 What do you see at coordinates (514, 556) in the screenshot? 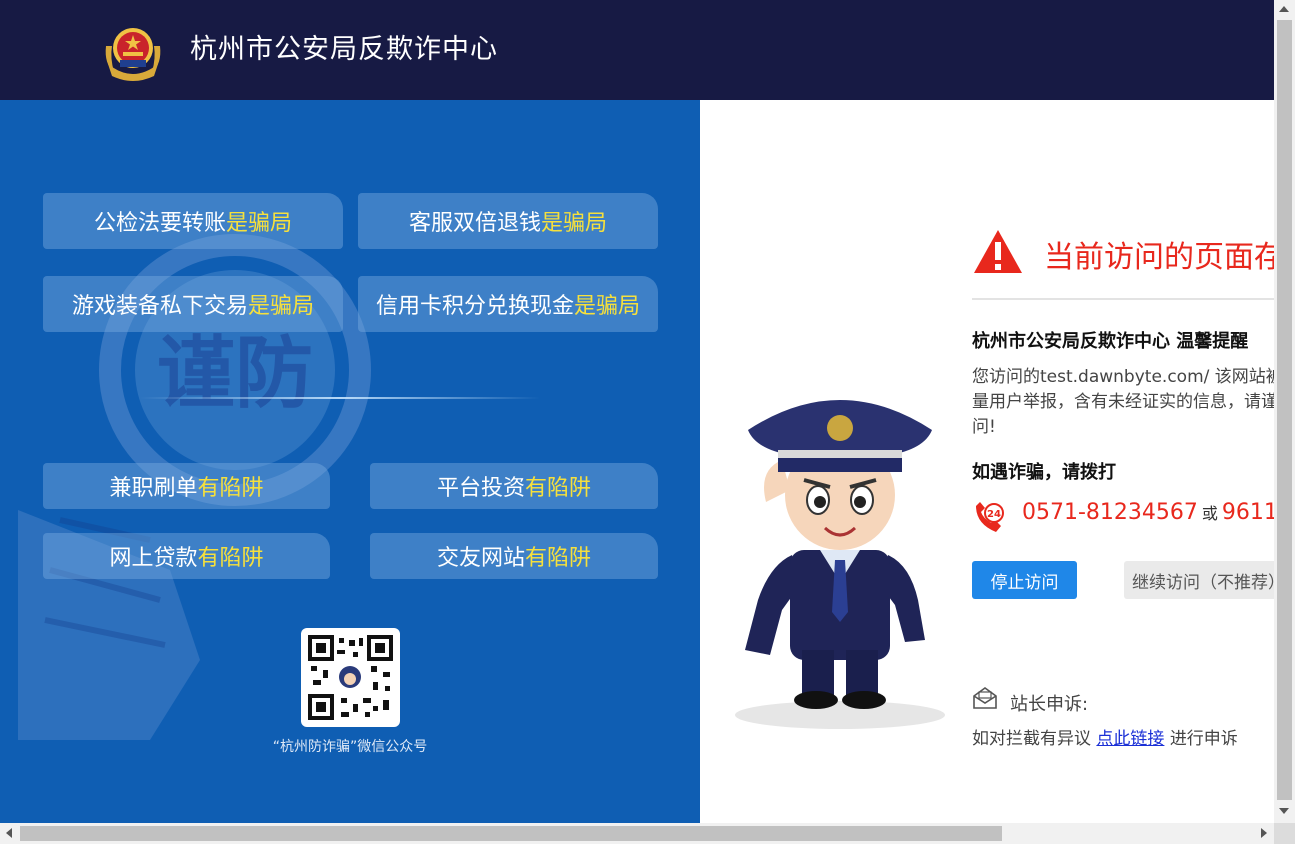
I see `slogan-tag: 交友网站 有陷阱` at bounding box center [514, 556].